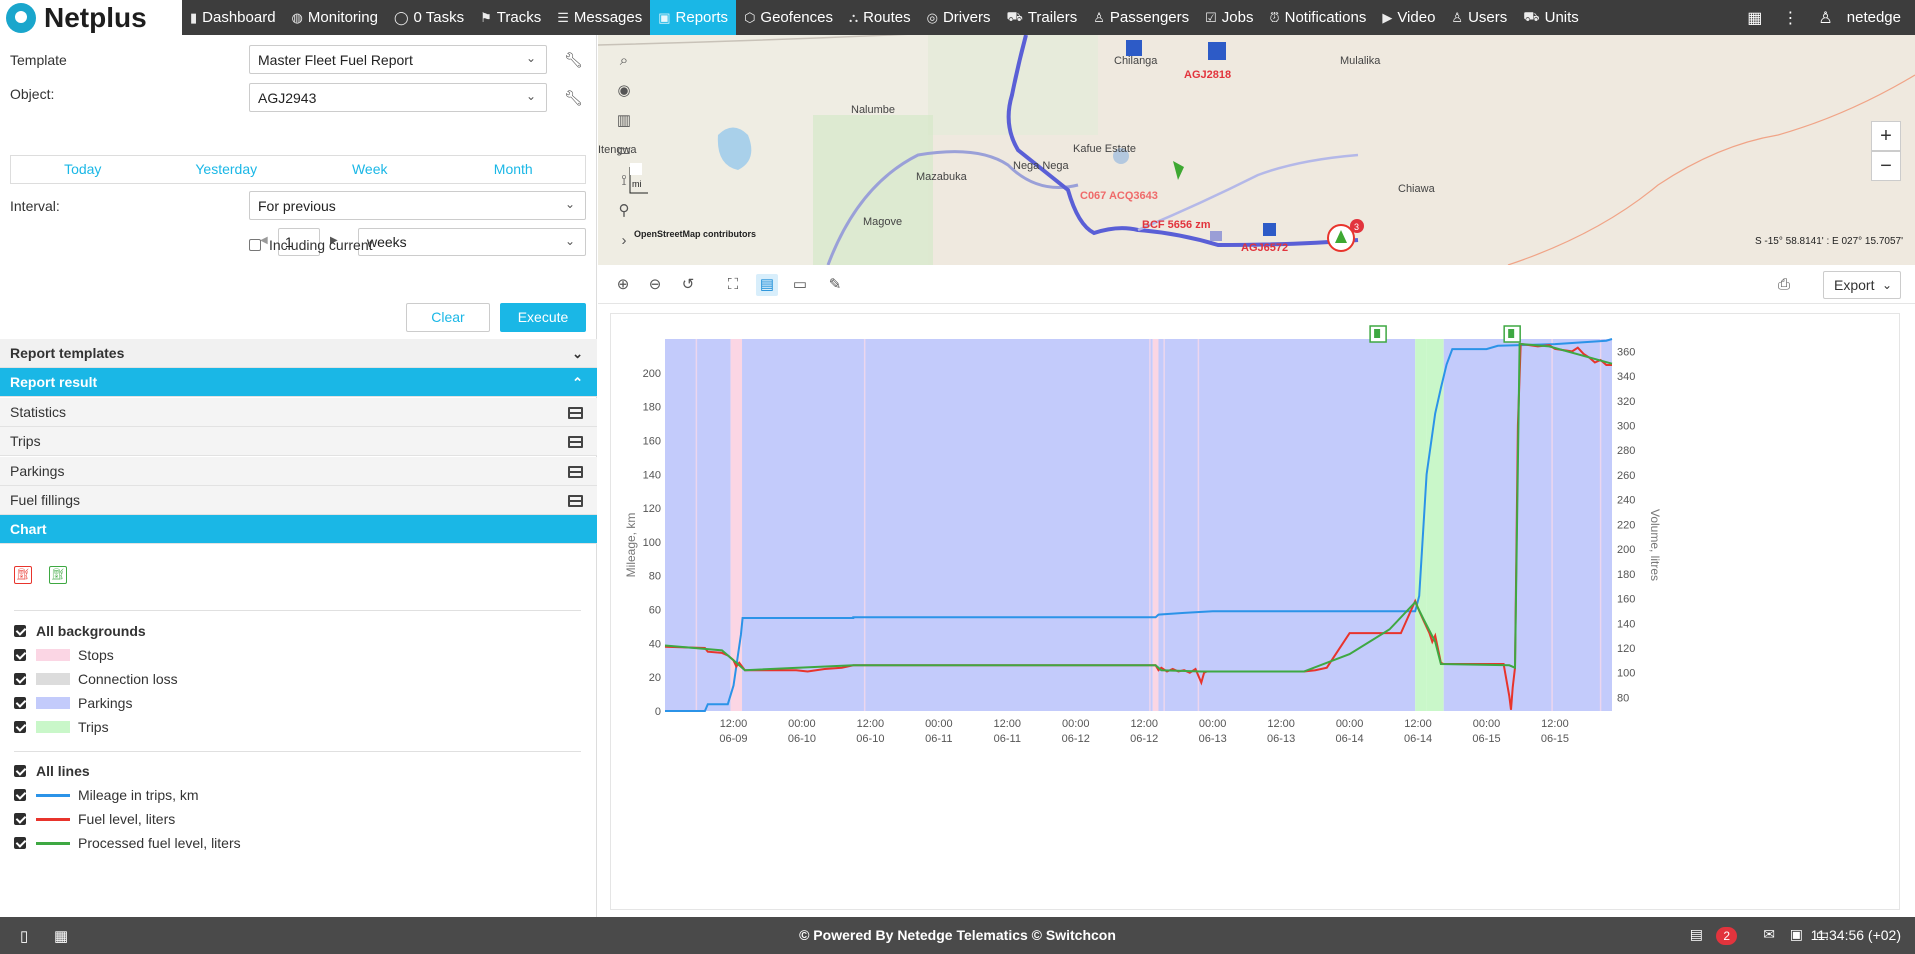 This screenshot has width=1915, height=954. I want to click on apps-grid-icon: ▦, so click(1754, 18).